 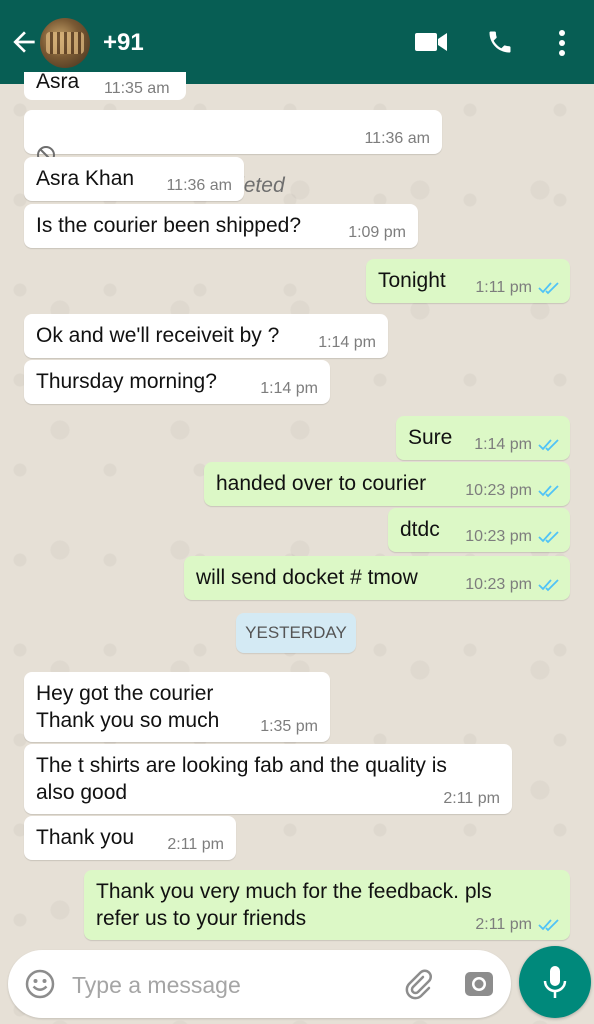 What do you see at coordinates (418, 984) in the screenshot?
I see `paperclip-icon` at bounding box center [418, 984].